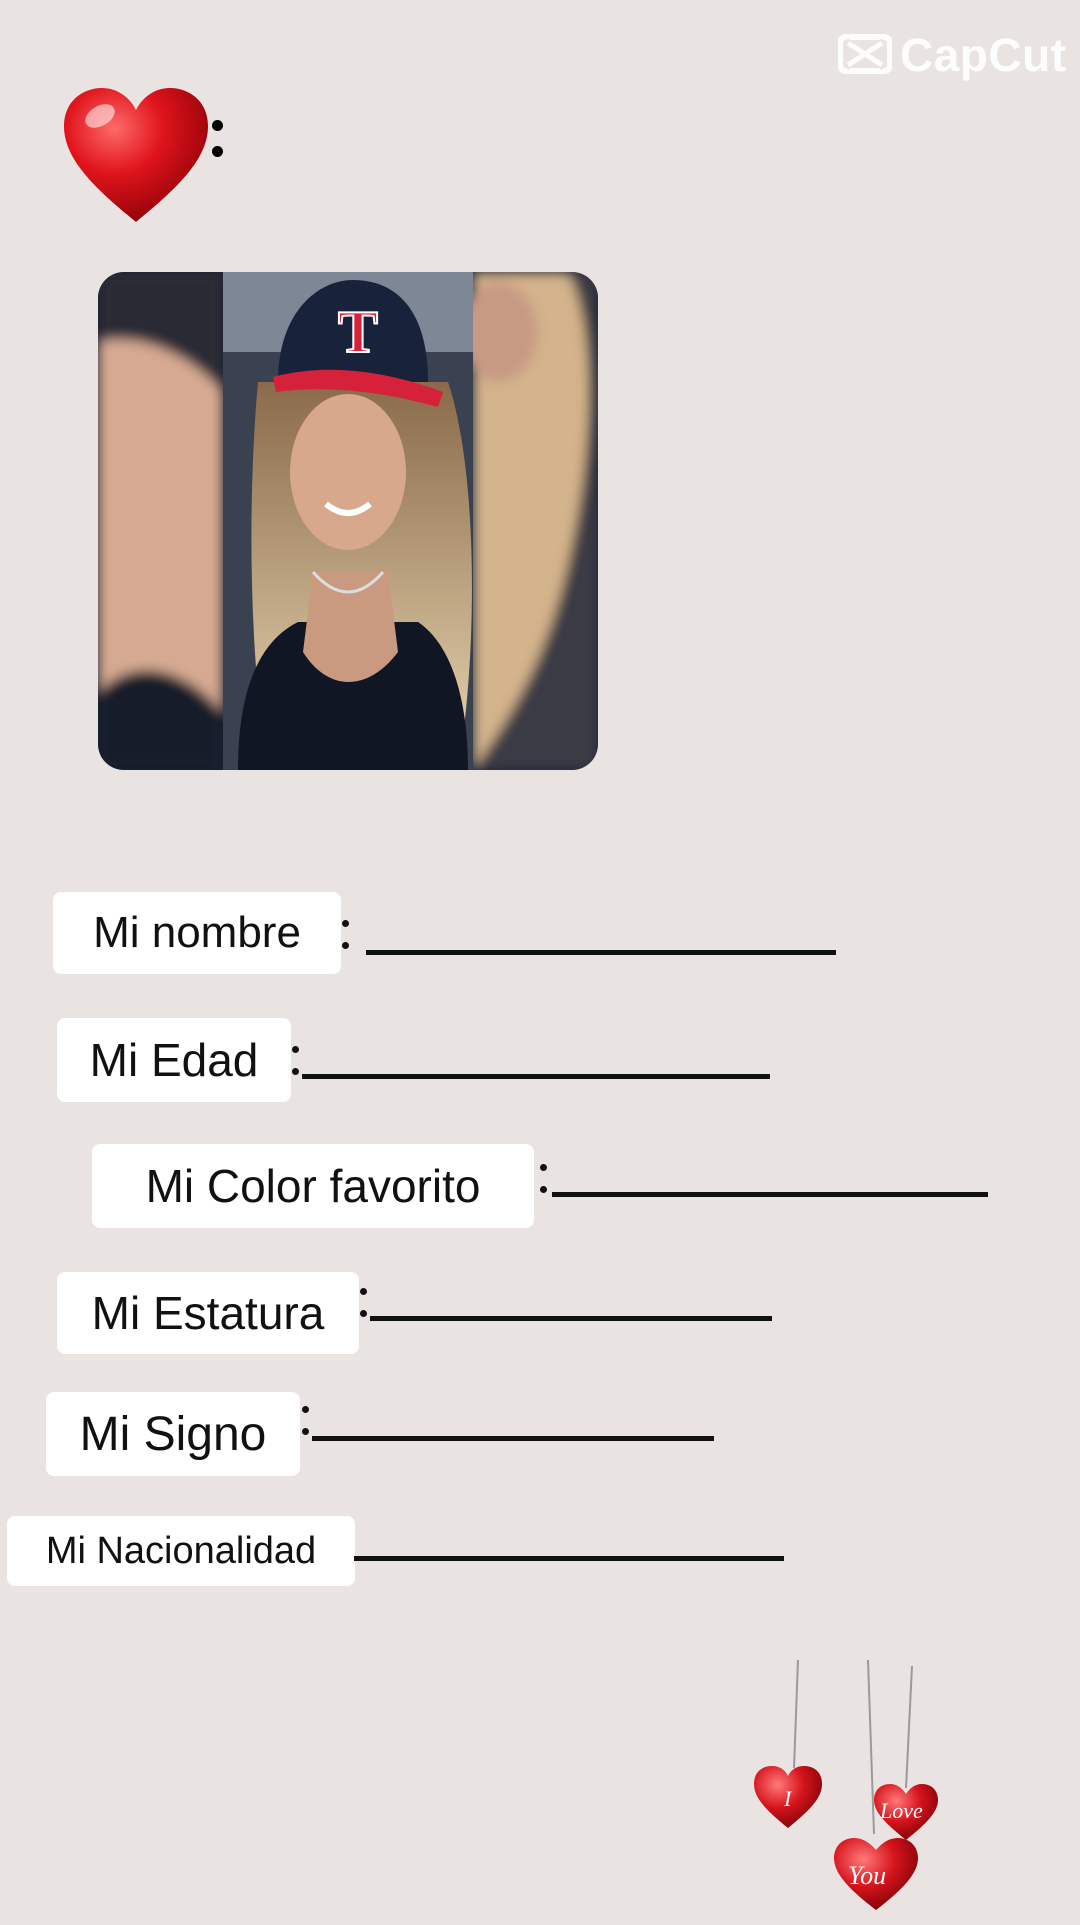  I want to click on capcut-logo-icon, so click(865, 55).